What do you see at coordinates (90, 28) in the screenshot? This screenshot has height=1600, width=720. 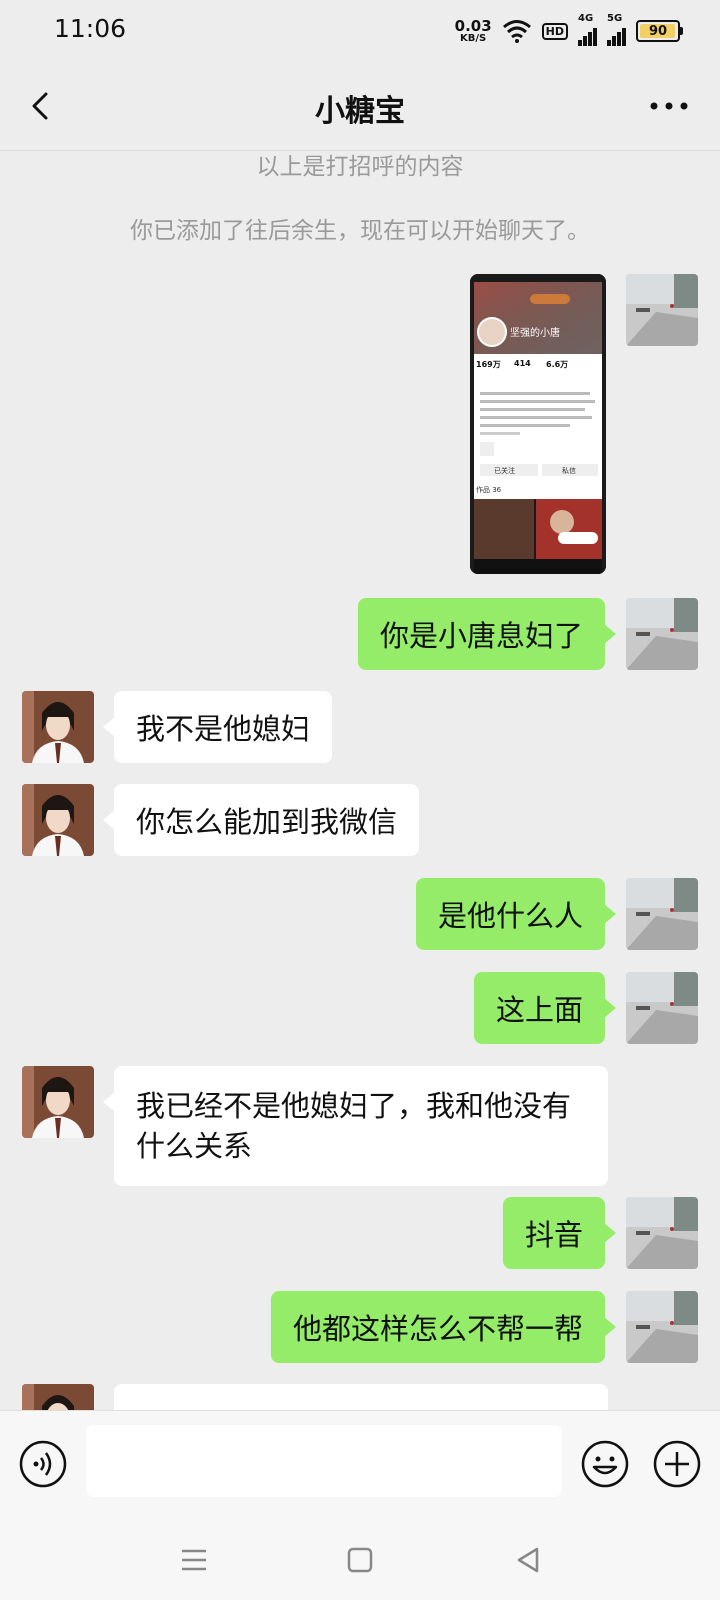 I see `status-time: 11:06` at bounding box center [90, 28].